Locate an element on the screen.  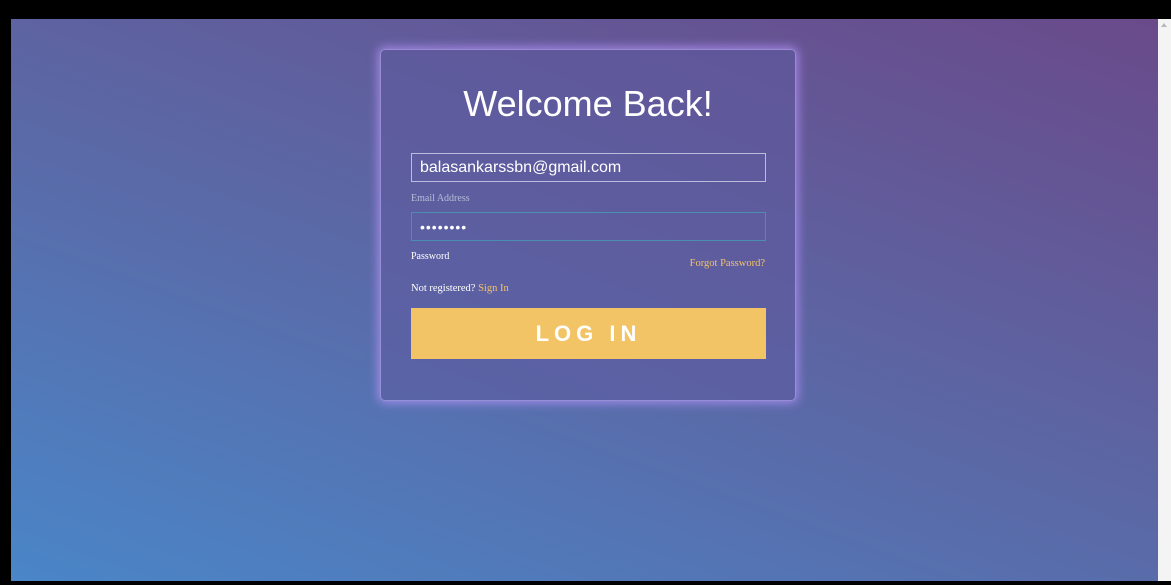
email-label: Email Address is located at coordinates (440, 198).